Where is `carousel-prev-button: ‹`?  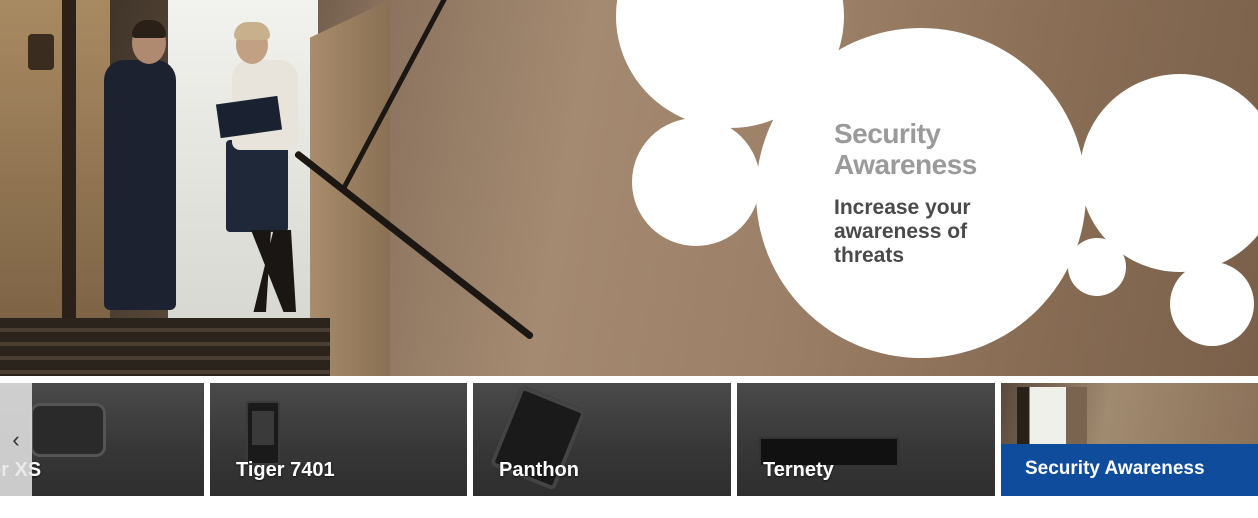 carousel-prev-button: ‹ is located at coordinates (16, 439).